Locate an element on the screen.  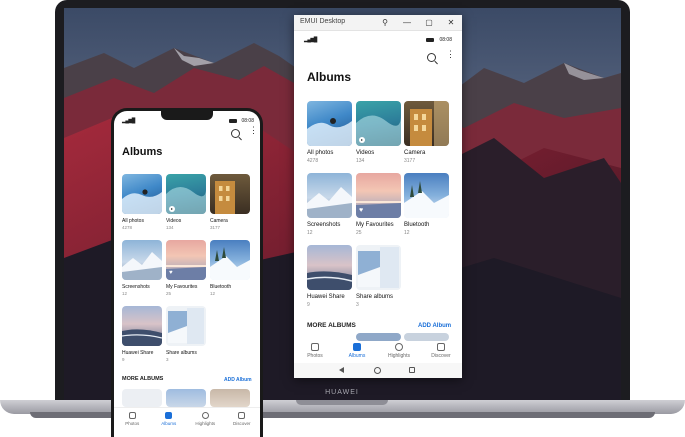
recent-apps-icon is located at coordinates (412, 370).